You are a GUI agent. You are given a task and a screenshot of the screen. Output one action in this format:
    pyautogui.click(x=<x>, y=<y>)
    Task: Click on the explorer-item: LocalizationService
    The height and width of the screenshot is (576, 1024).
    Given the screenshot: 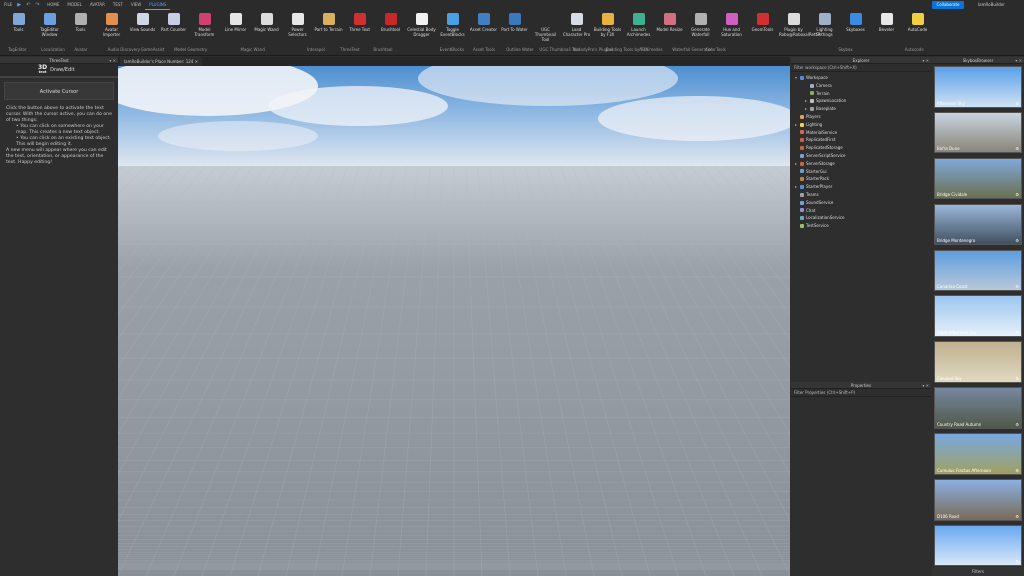 What is the action you would take?
    pyautogui.click(x=861, y=218)
    